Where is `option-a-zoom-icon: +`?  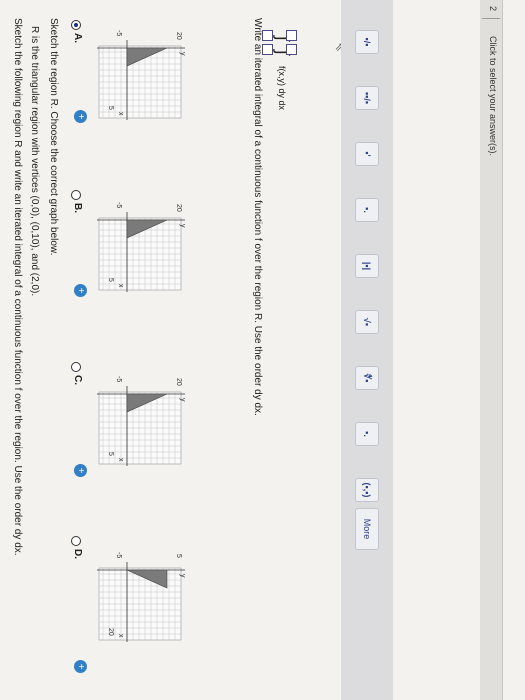
option-a-zoom-icon: + is located at coordinates (80, 116).